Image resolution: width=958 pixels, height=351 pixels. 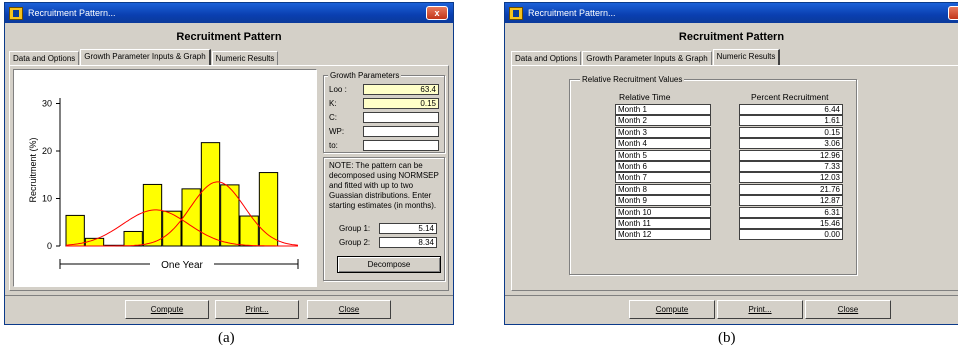 What do you see at coordinates (663, 121) in the screenshot?
I see `relative-time-cell: Month 2` at bounding box center [663, 121].